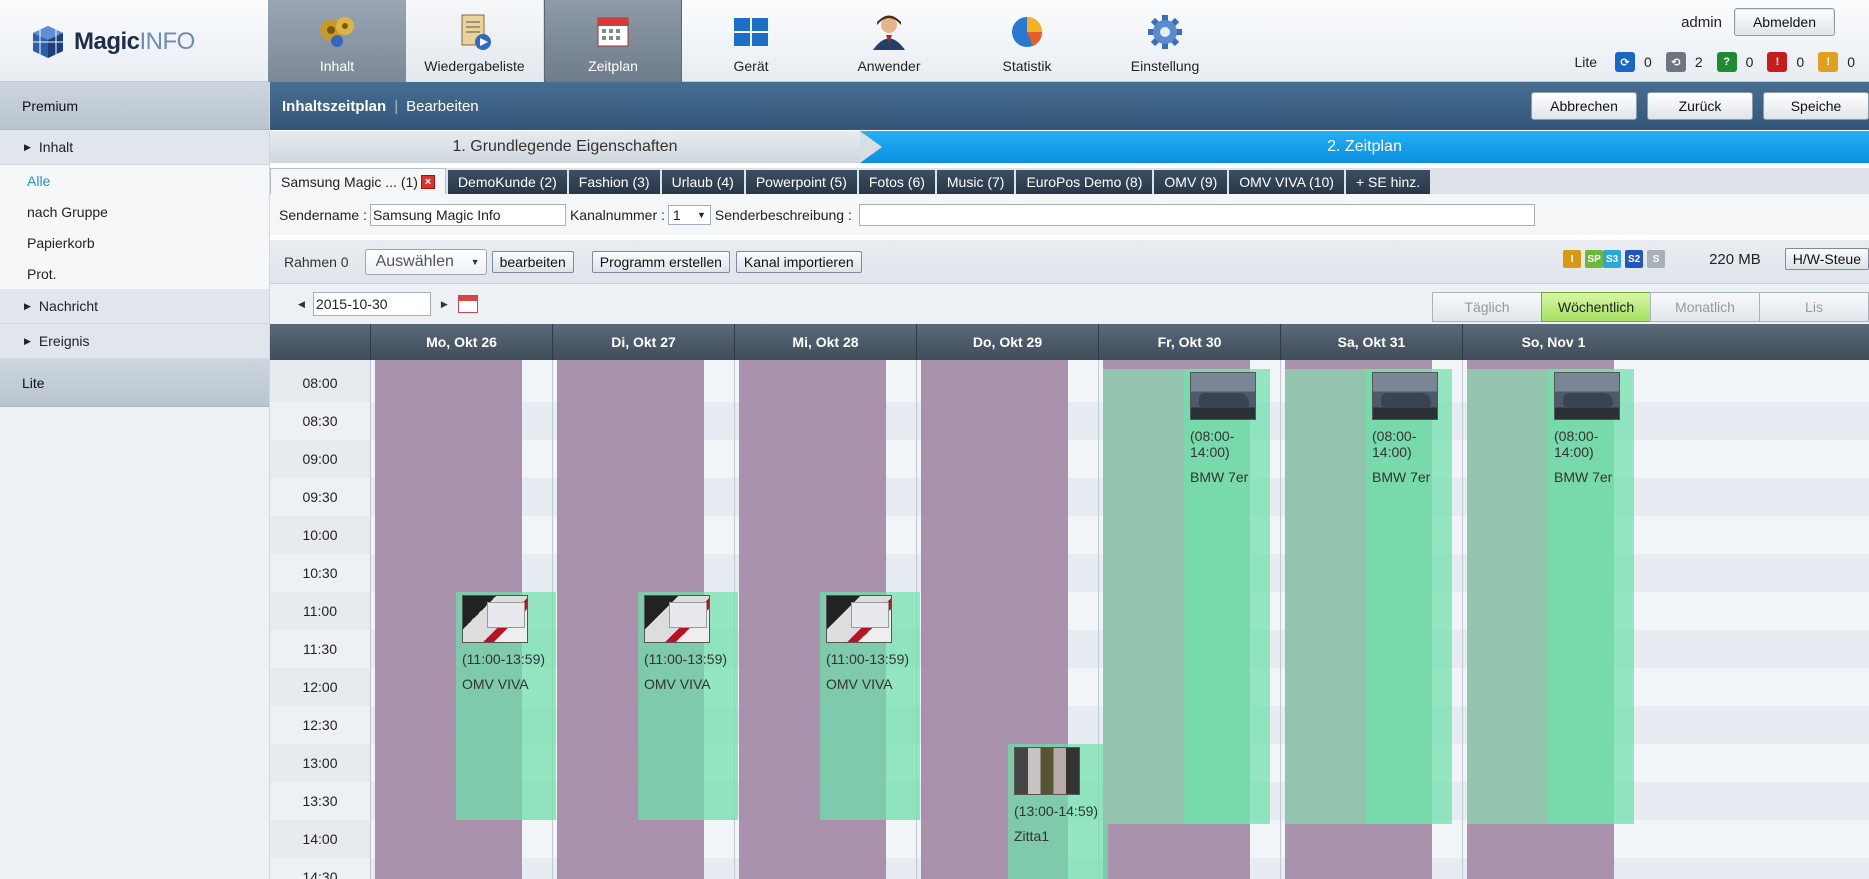  What do you see at coordinates (461, 342) in the screenshot?
I see `day-header: Mo, Okt 26` at bounding box center [461, 342].